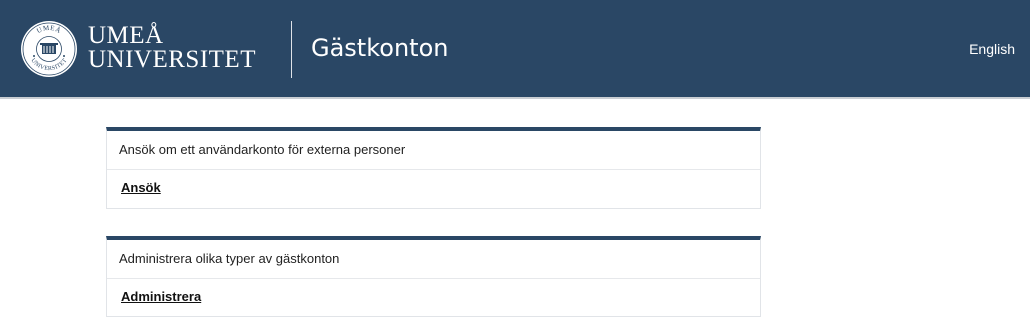 The image size is (1030, 331). I want to click on university-wordmark: UMEÅ UNIVERSITET, so click(172, 47).